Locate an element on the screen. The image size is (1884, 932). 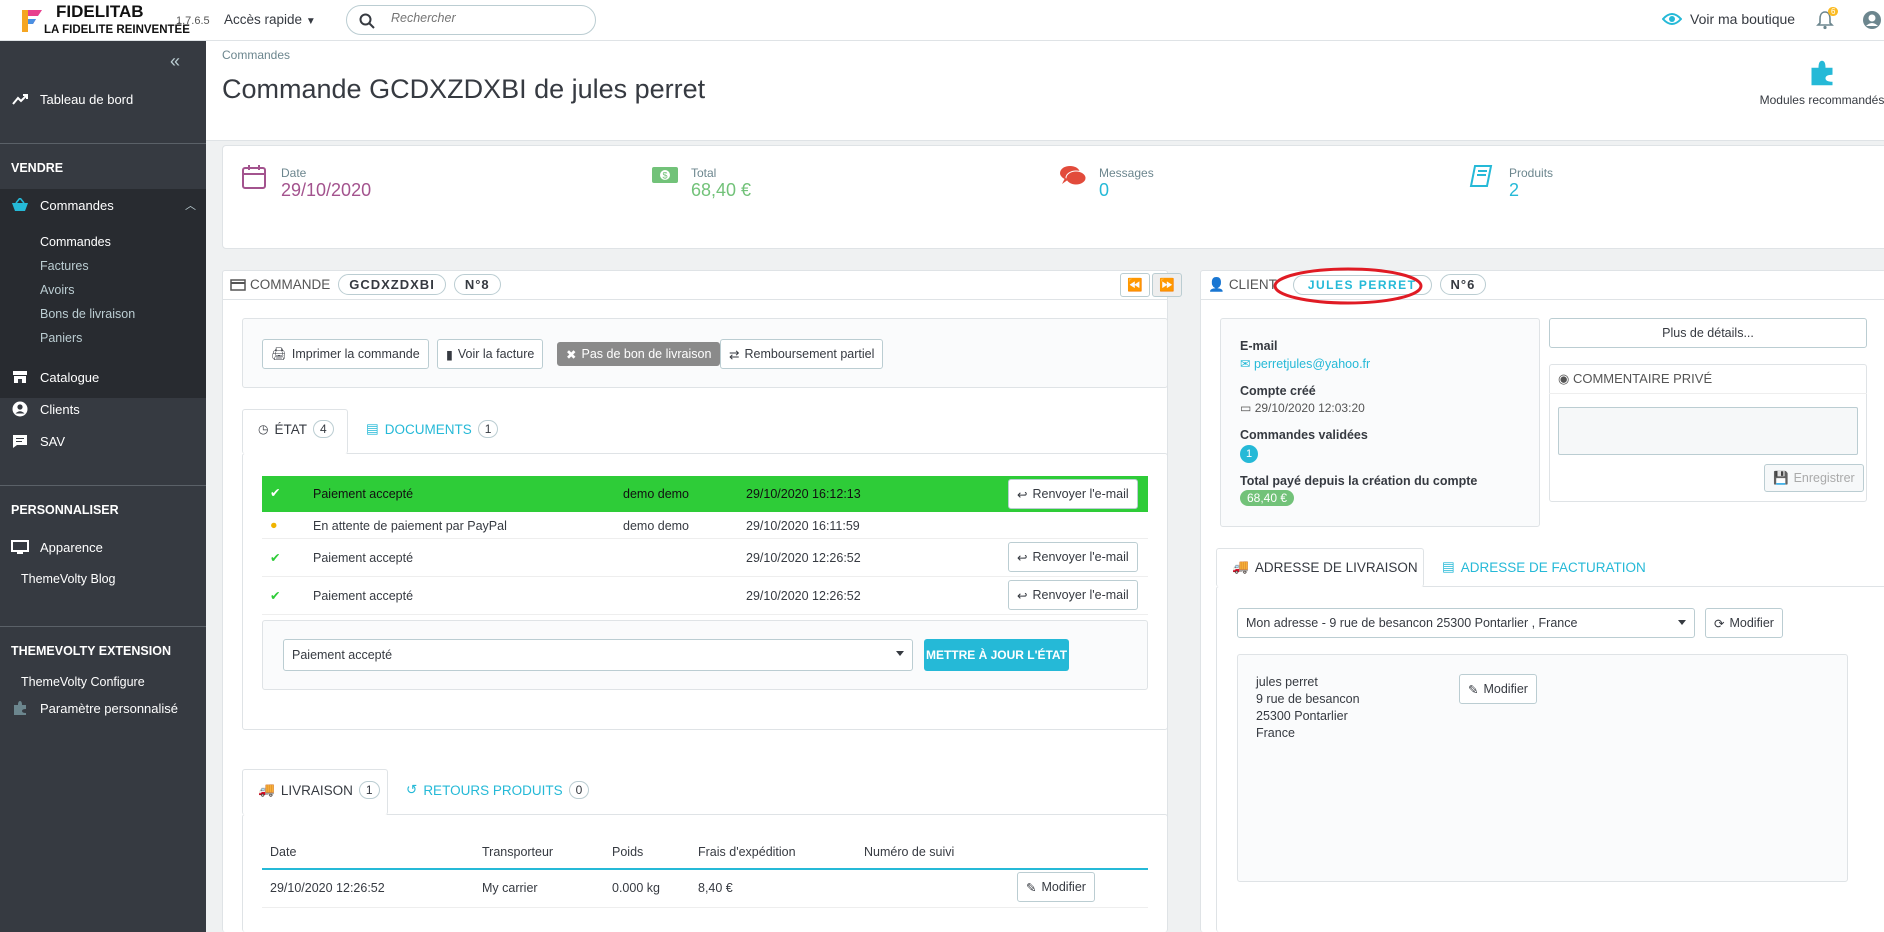
sidebar-item-clients: Clients is located at coordinates (103, 409).